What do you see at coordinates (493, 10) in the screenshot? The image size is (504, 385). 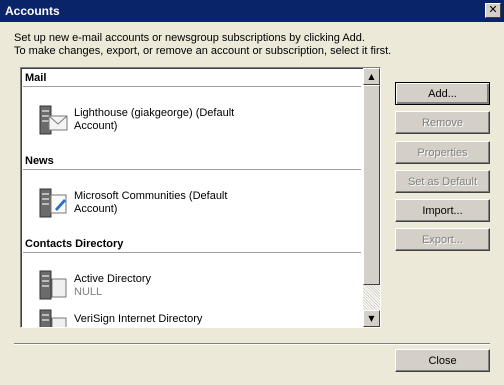 I see `close-icon: ✕` at bounding box center [493, 10].